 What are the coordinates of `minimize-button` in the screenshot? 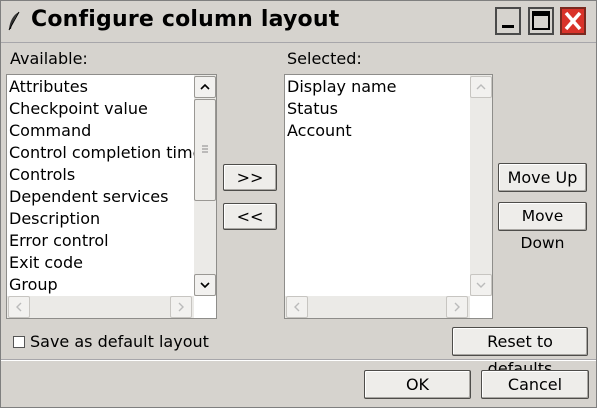 It's located at (508, 21).